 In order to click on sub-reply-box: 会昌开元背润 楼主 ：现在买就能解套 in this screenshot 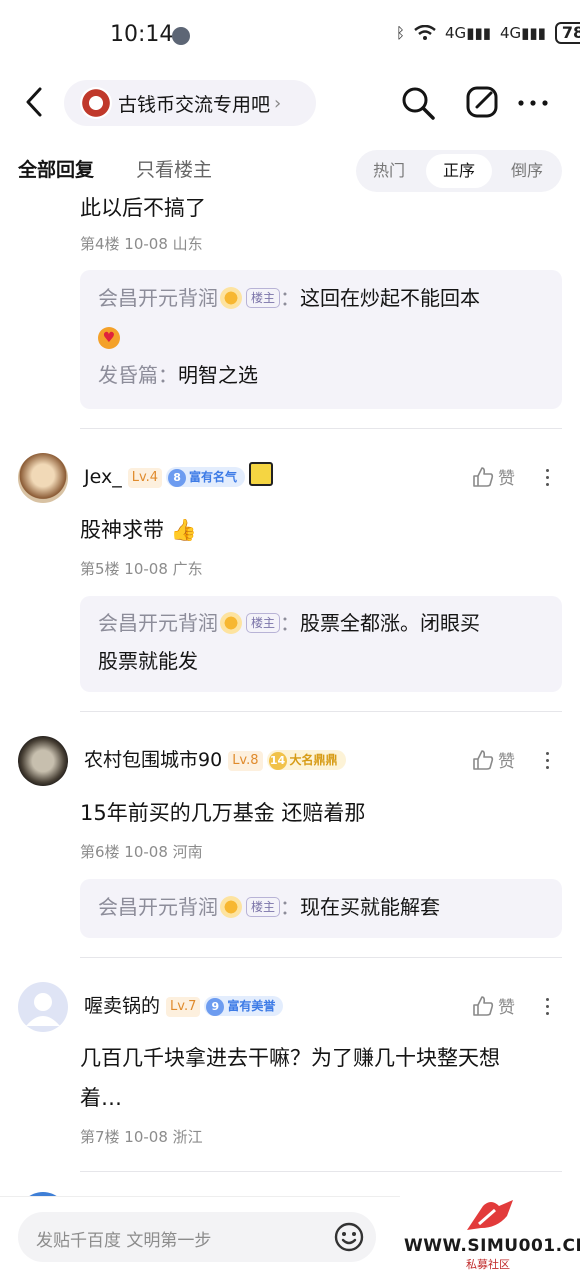, I will do `click(321, 908)`.